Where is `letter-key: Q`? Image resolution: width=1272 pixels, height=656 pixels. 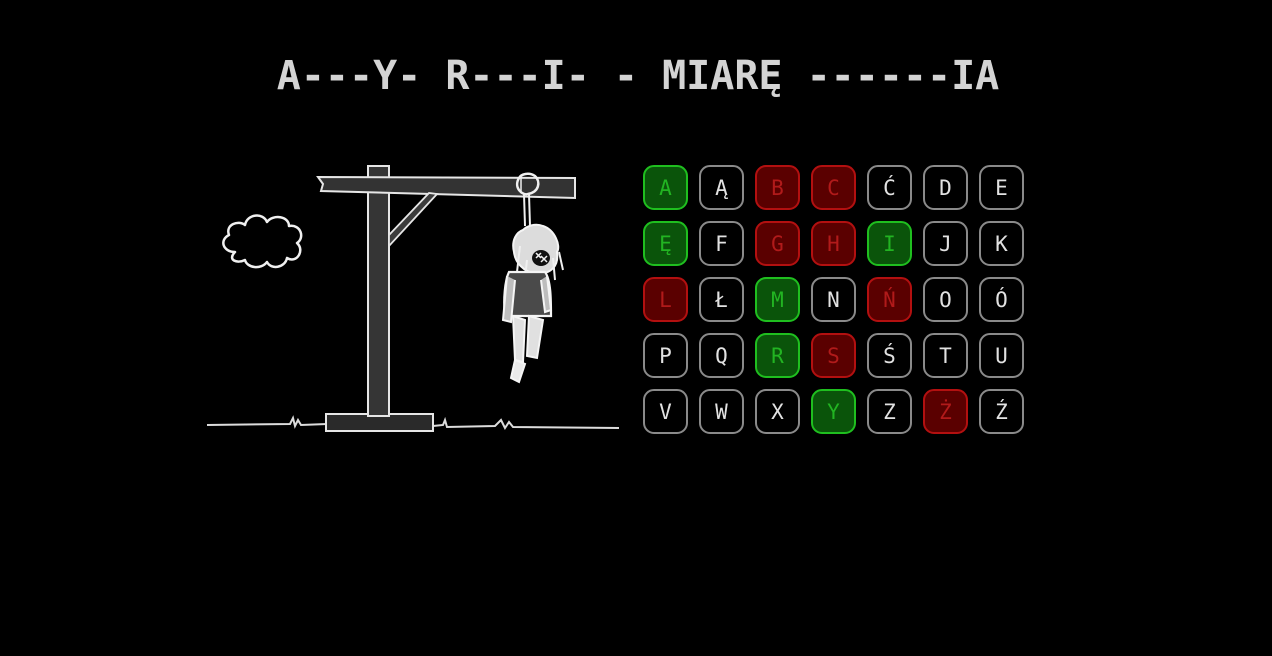 letter-key: Q is located at coordinates (721, 355).